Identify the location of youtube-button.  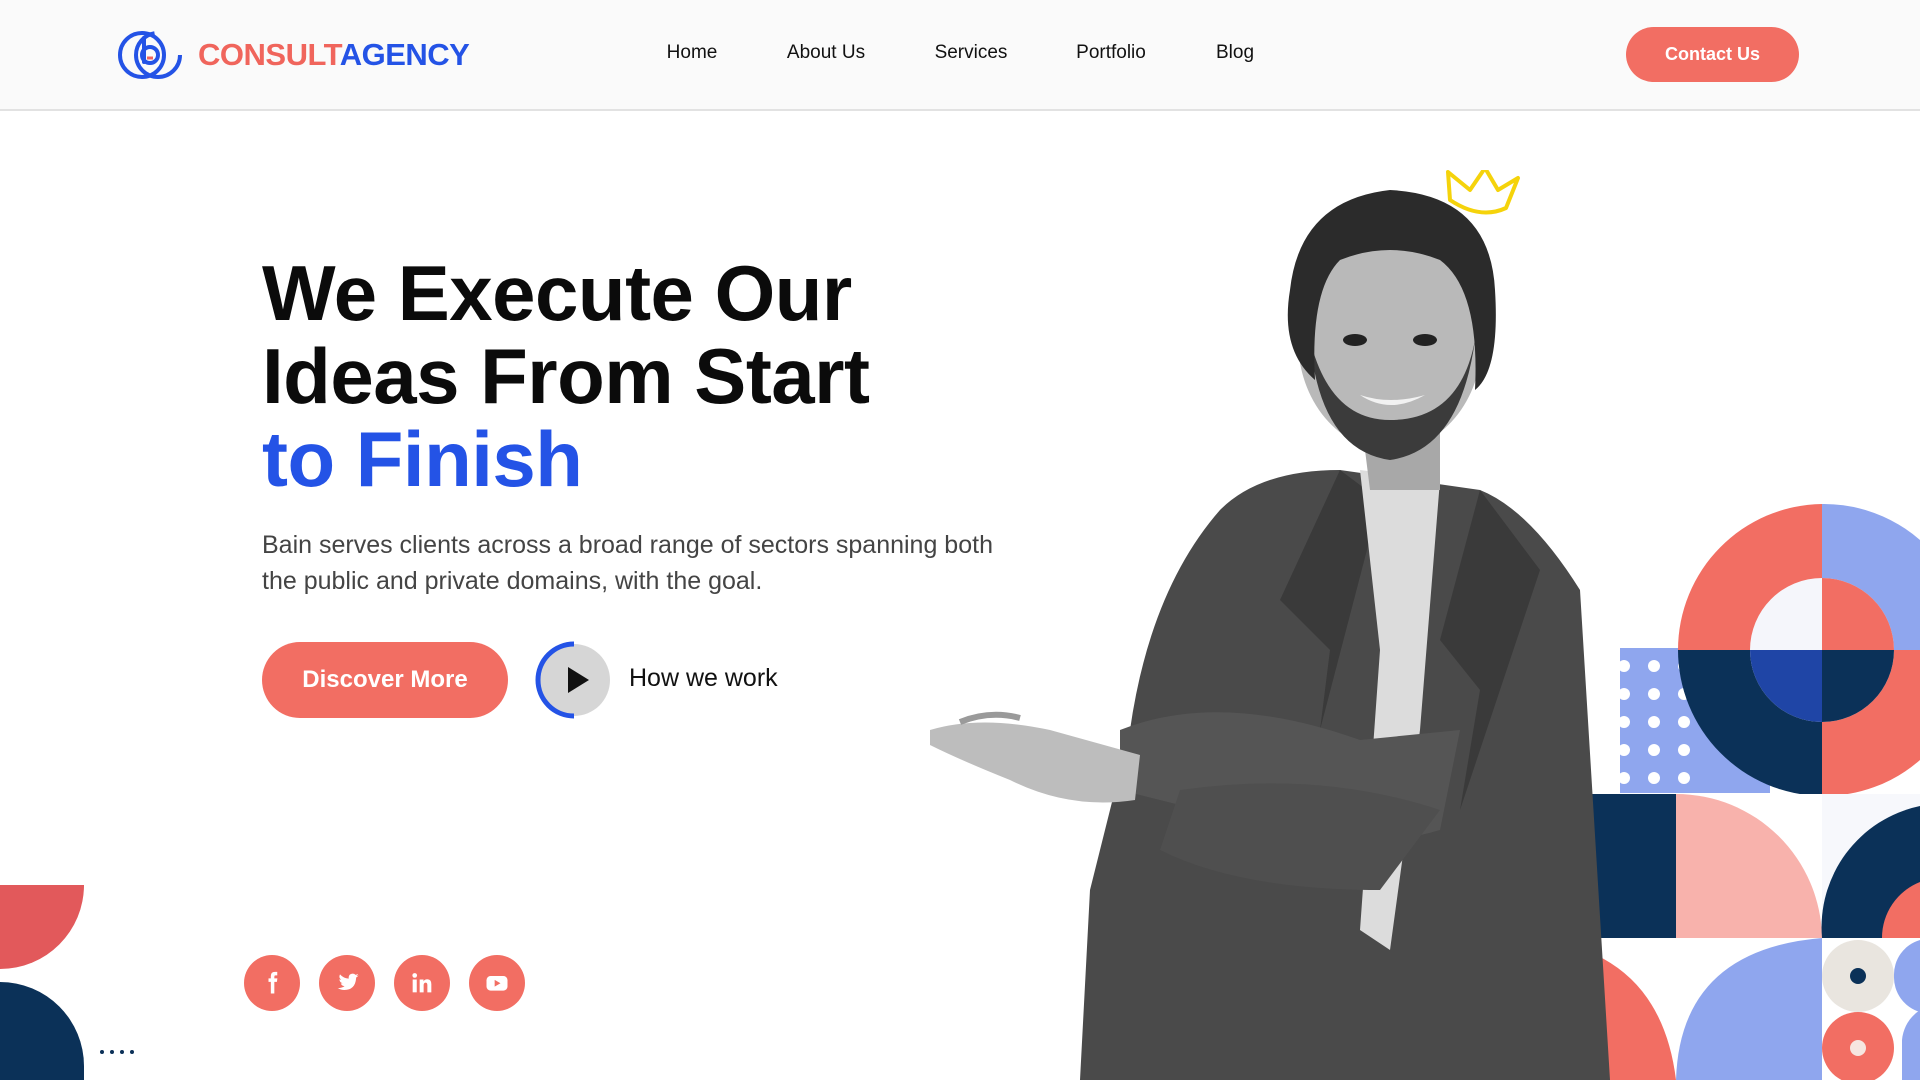
(497, 983).